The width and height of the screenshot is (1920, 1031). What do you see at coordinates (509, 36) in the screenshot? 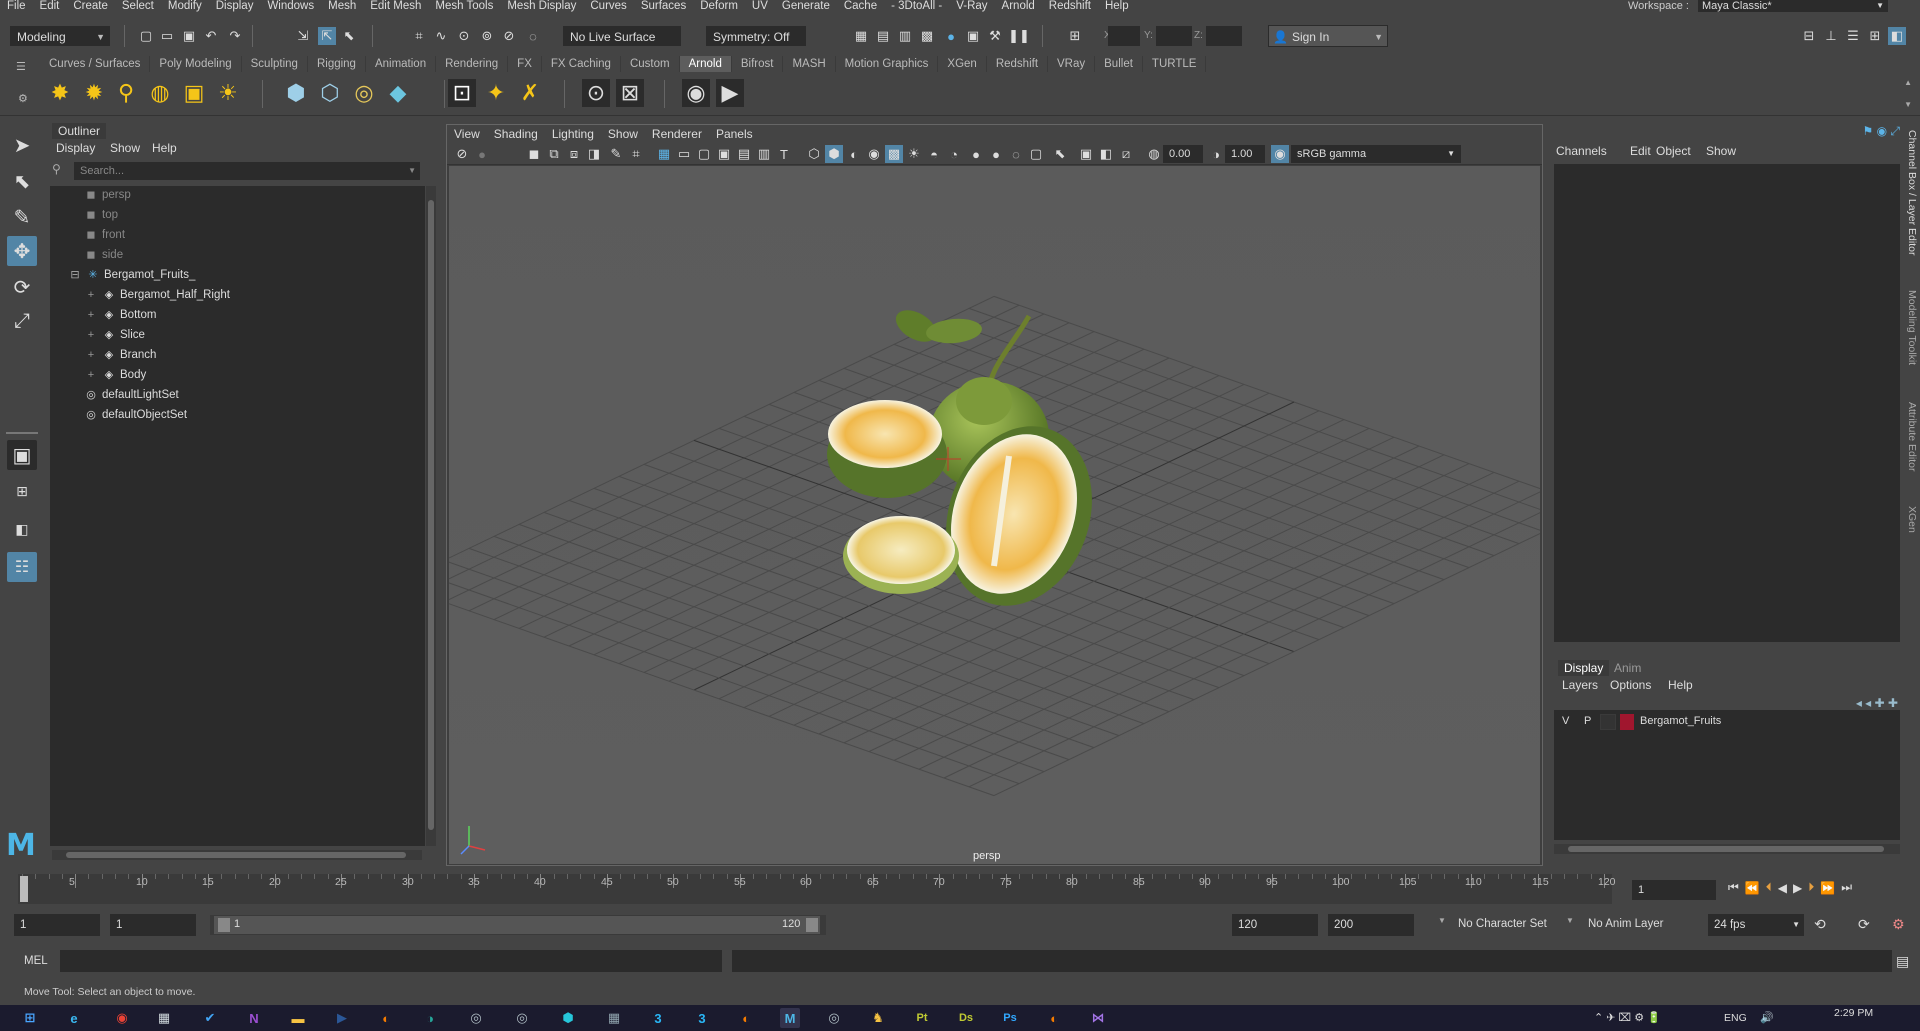
I see `snap-surface-icon: ⊘` at bounding box center [509, 36].